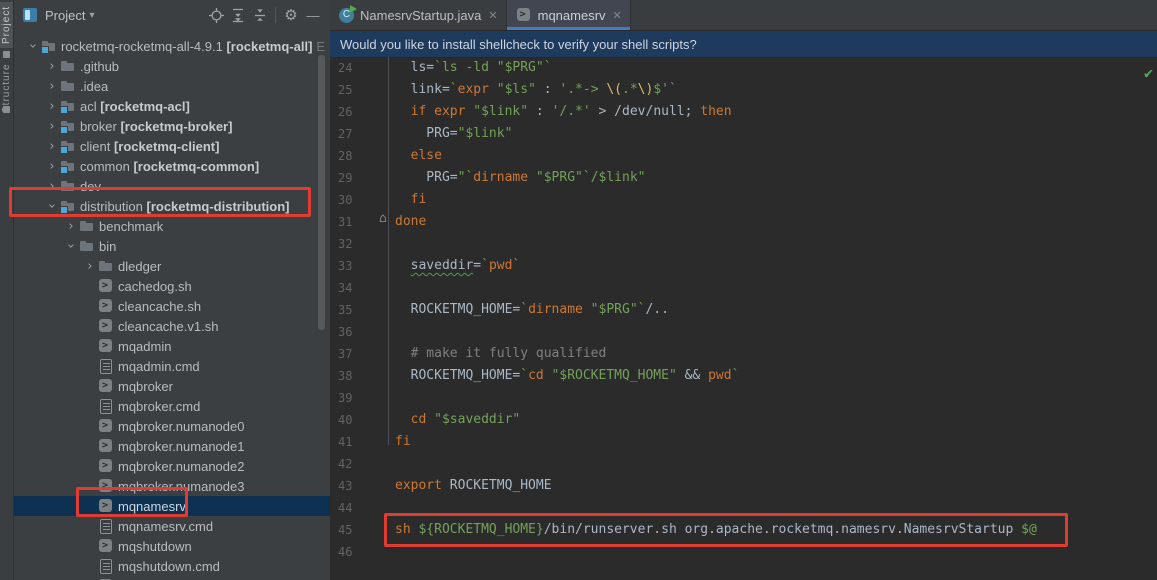 Image resolution: width=1157 pixels, height=580 pixels. Describe the element at coordinates (743, 90) in the screenshot. I see `code-line: 25 link=`expr "$ls" : '.*-> \(.*\)$'`` at that location.